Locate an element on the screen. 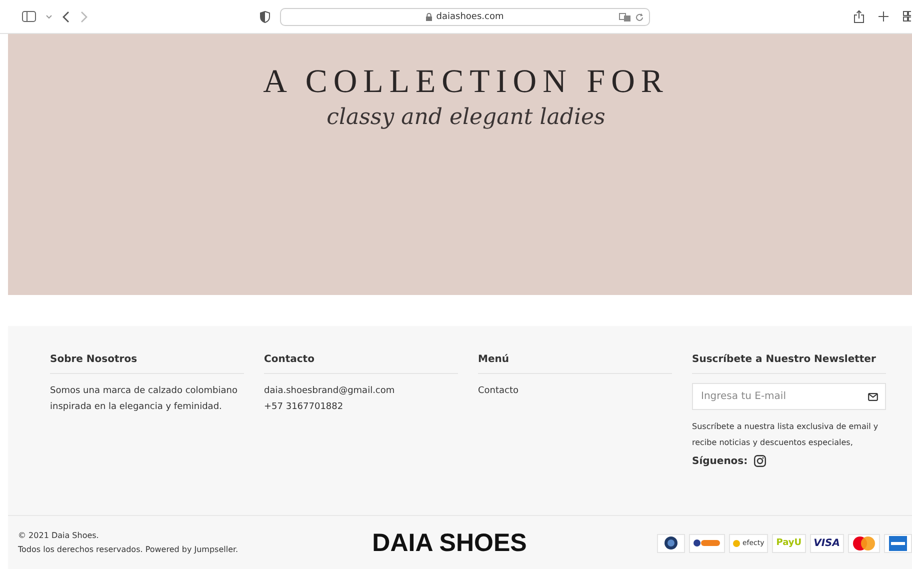 This screenshot has width=912, height=569. lock-icon is located at coordinates (429, 16).